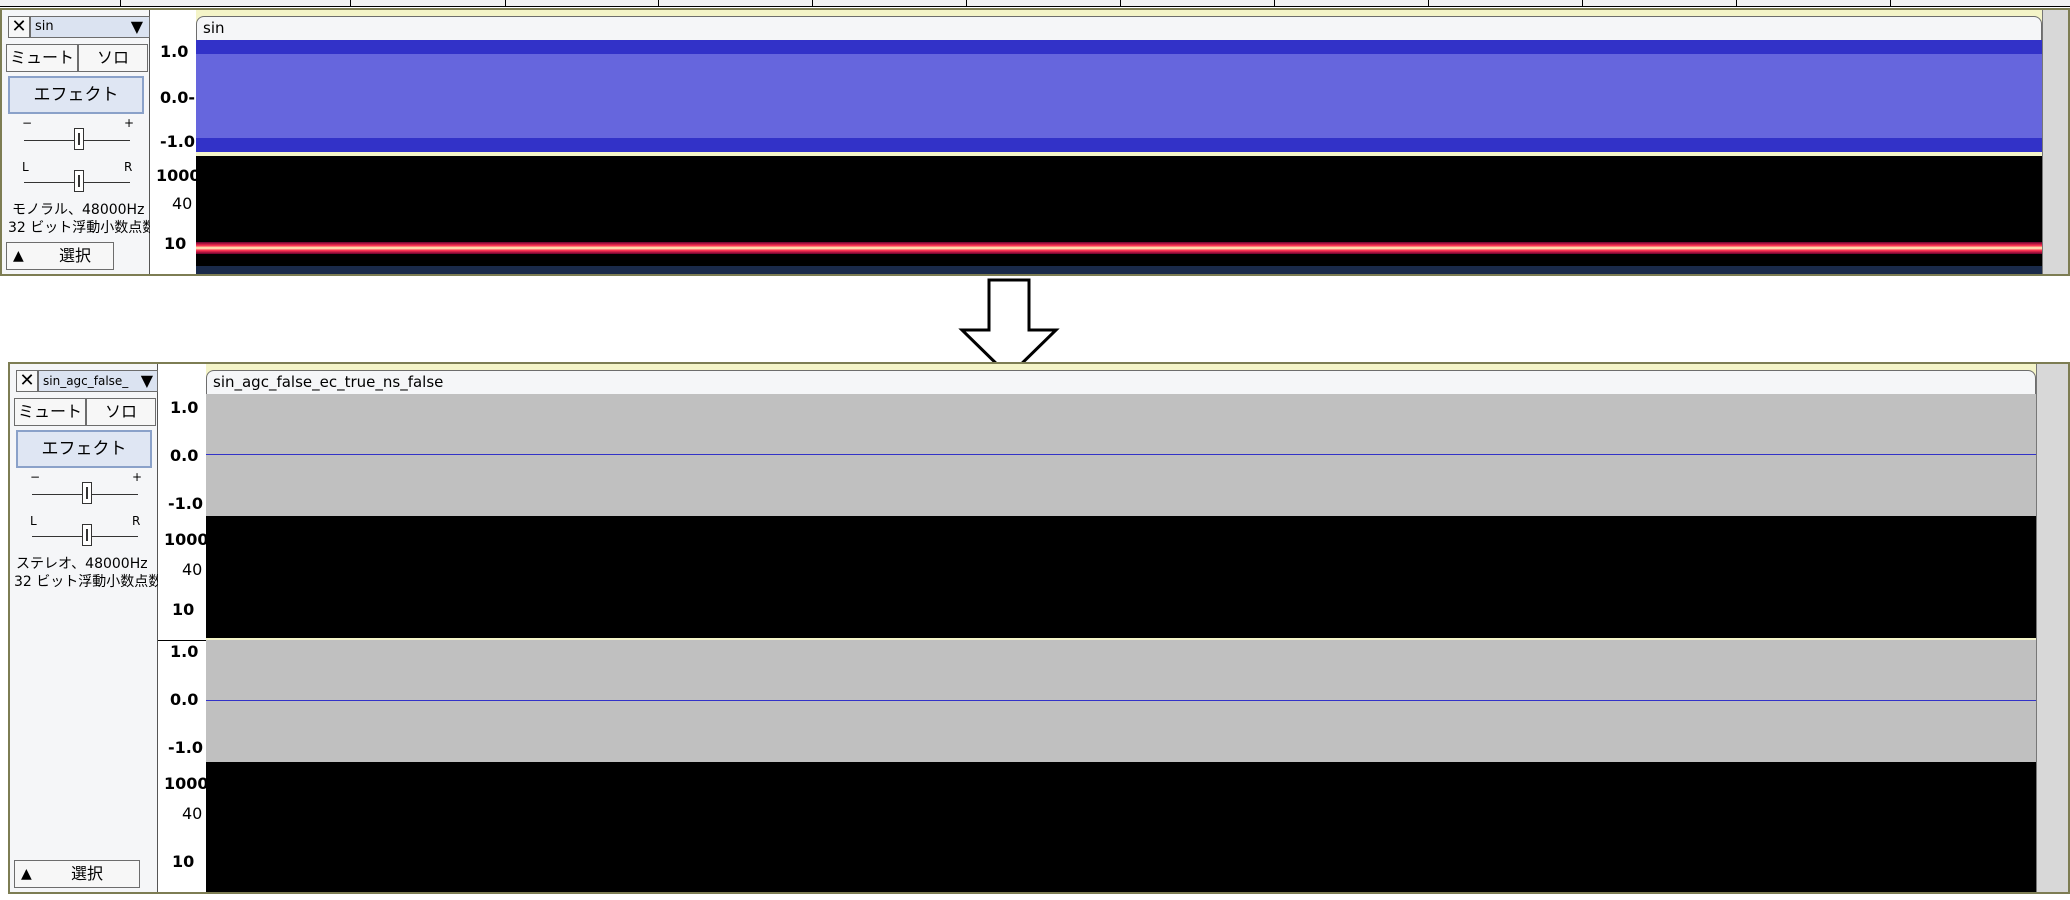 This screenshot has height=900, width=2070. Describe the element at coordinates (182, 640) in the screenshot. I see `channel-divider` at that location.